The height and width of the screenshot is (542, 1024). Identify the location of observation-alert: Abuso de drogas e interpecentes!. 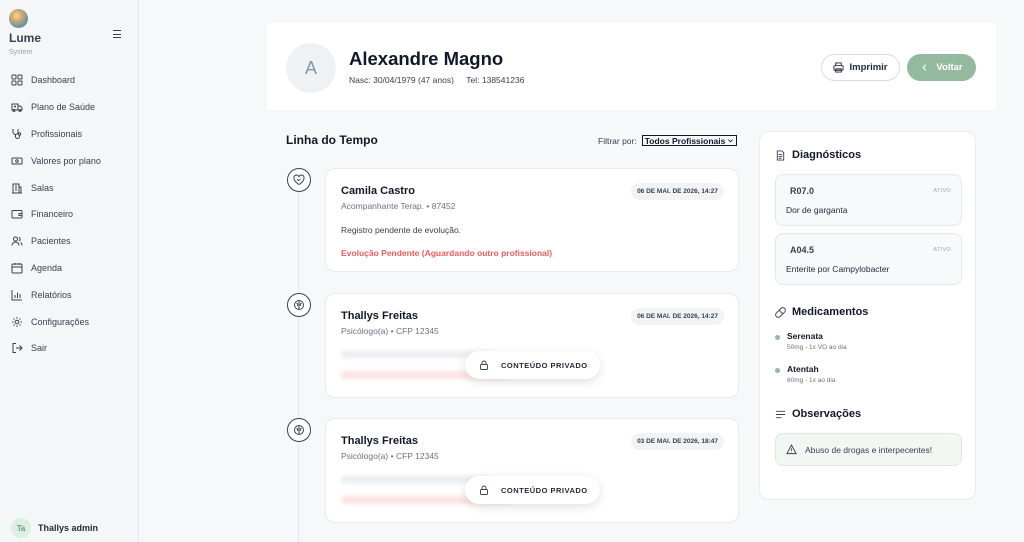
(868, 449).